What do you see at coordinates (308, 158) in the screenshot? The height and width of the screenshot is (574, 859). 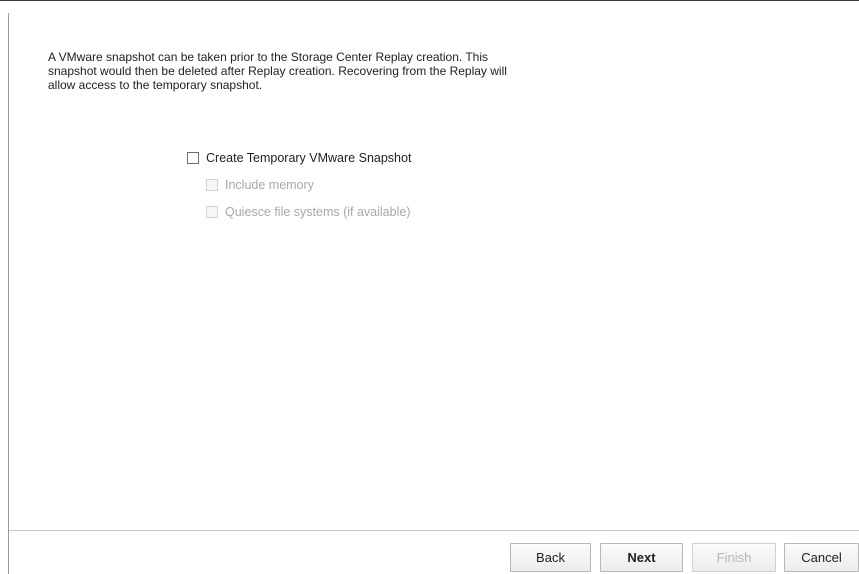 I see `create-temporary-snapshot-label: Create Temporary VMware Snapshot` at bounding box center [308, 158].